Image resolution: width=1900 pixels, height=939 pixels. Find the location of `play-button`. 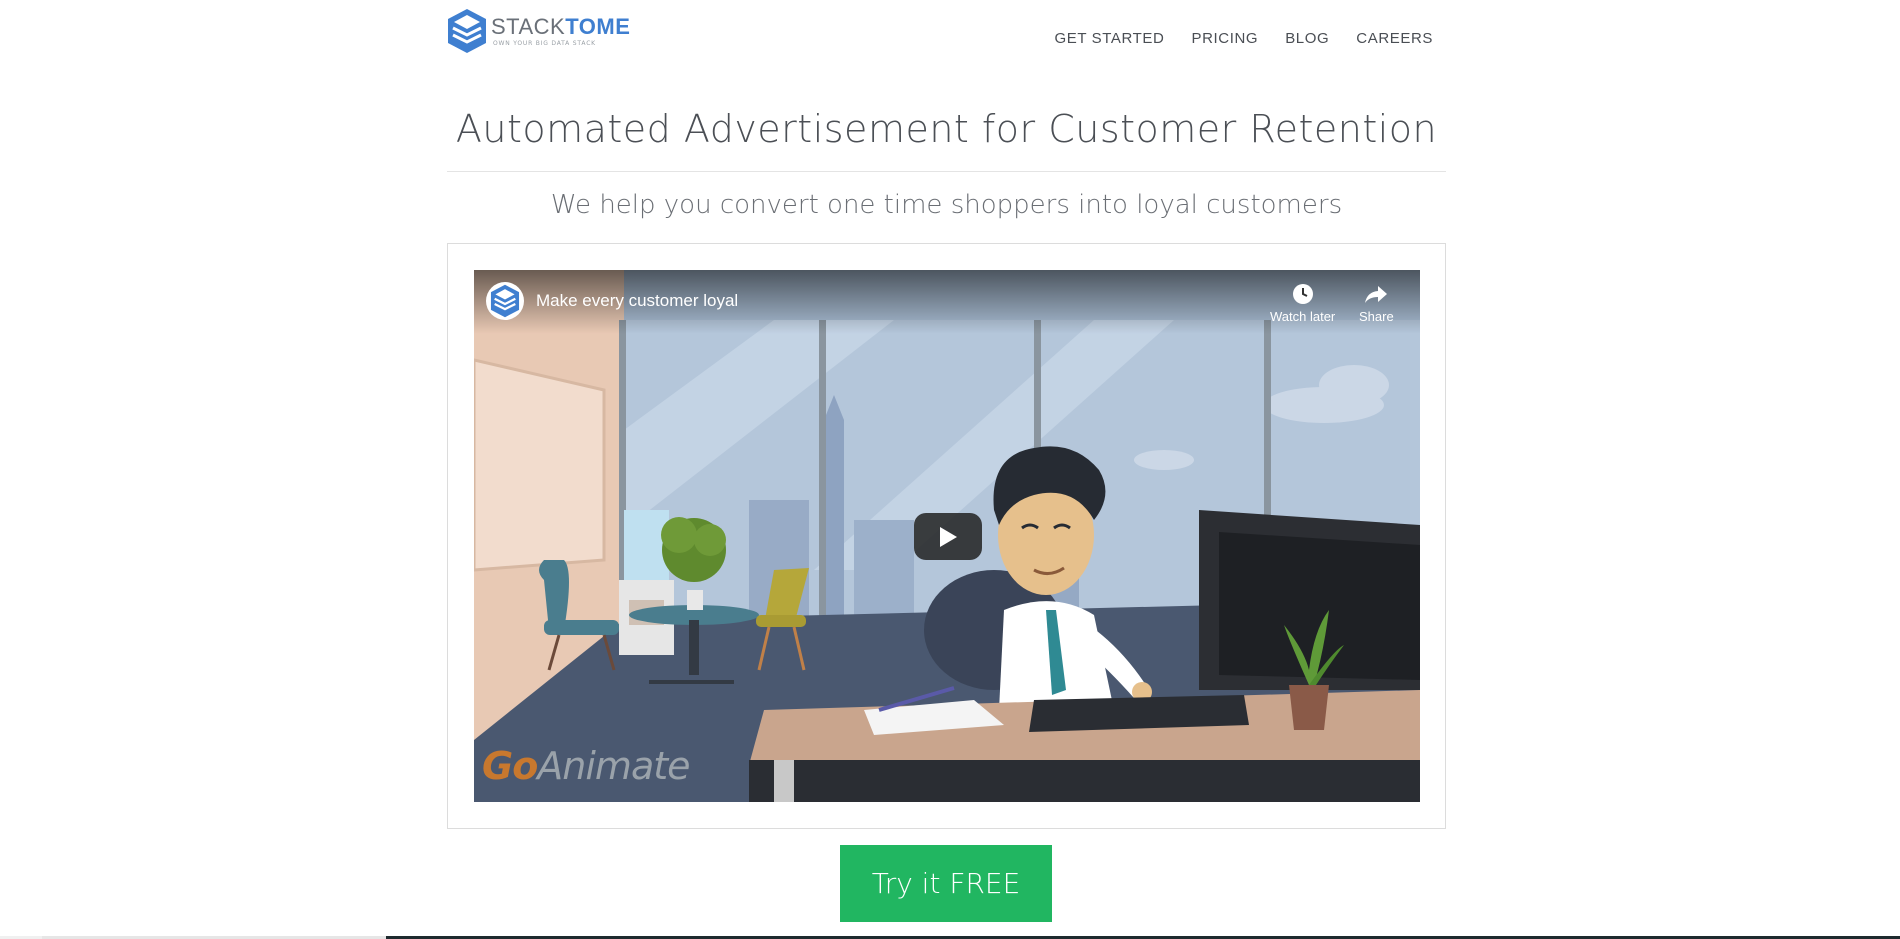

play-button is located at coordinates (948, 536).